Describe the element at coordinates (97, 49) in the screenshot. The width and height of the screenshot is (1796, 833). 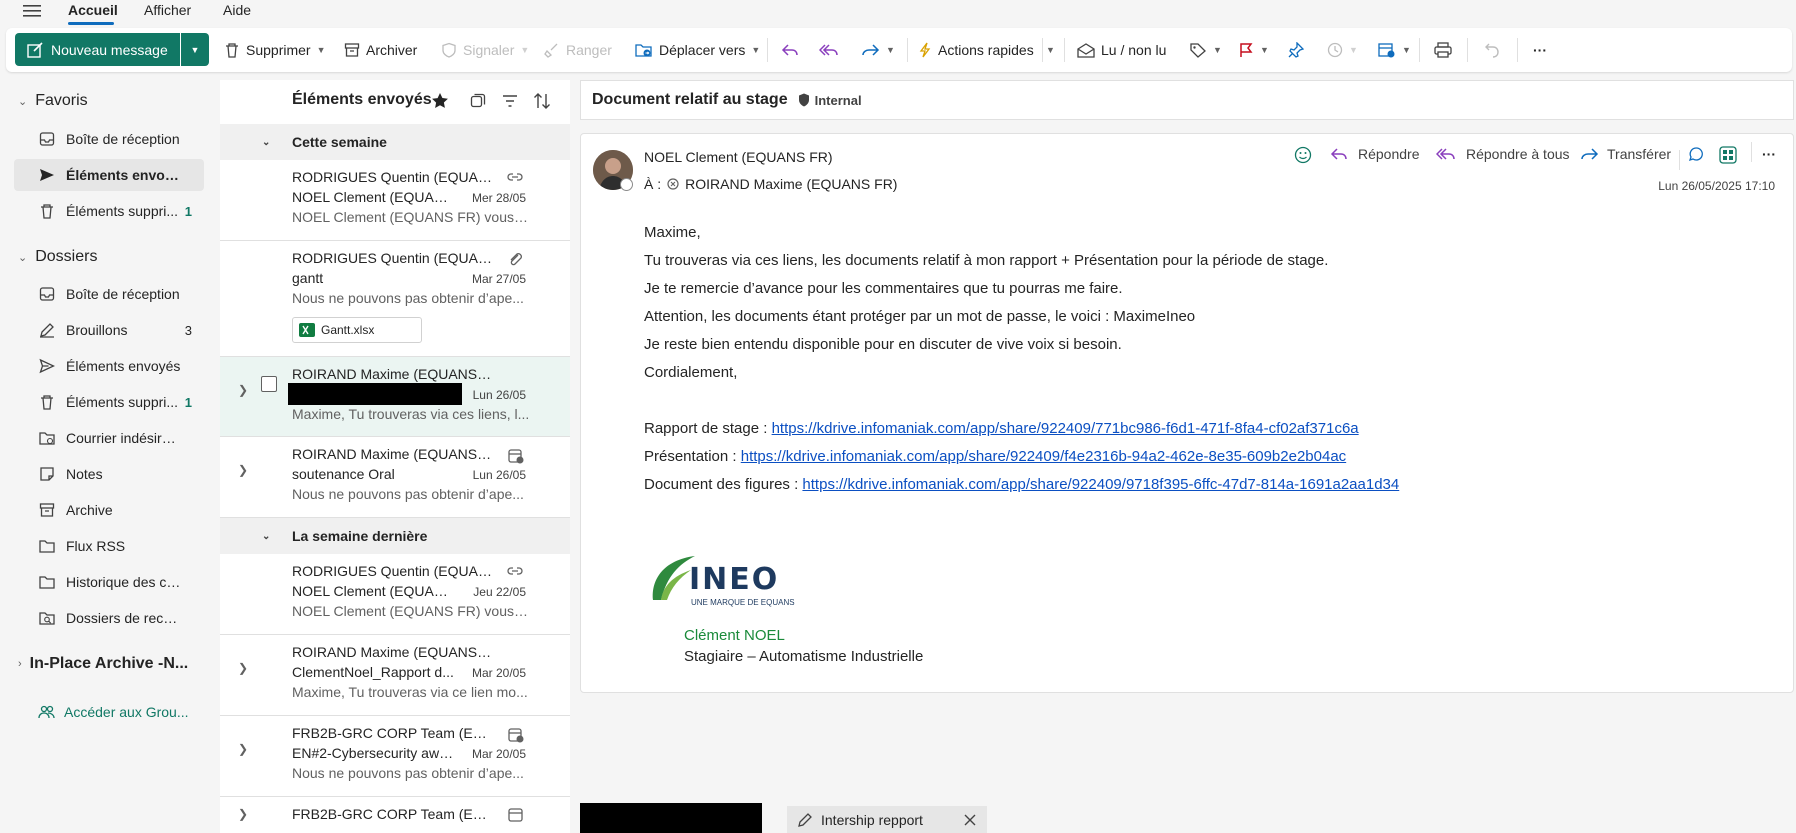
I see `new-message-button: Nouveau message` at that location.